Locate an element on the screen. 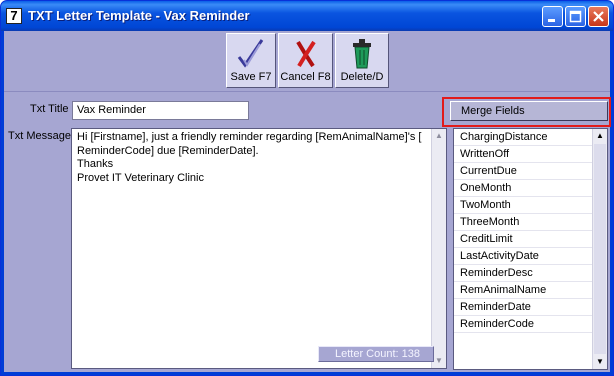 This screenshot has height=376, width=614. txt-message-label: Txt Message is located at coordinates (39, 136).